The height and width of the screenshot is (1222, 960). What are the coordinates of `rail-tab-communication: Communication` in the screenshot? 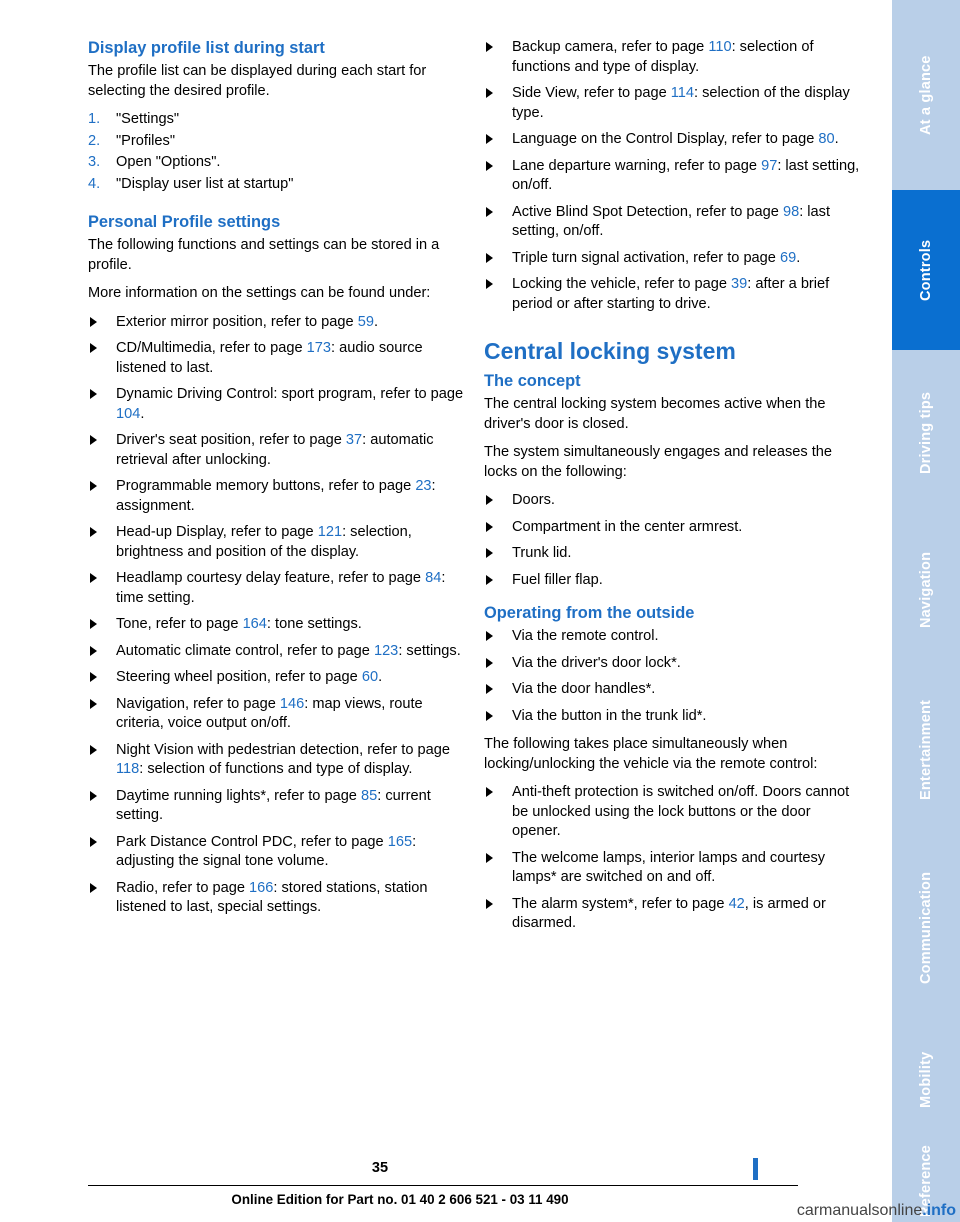 It's located at (926, 927).